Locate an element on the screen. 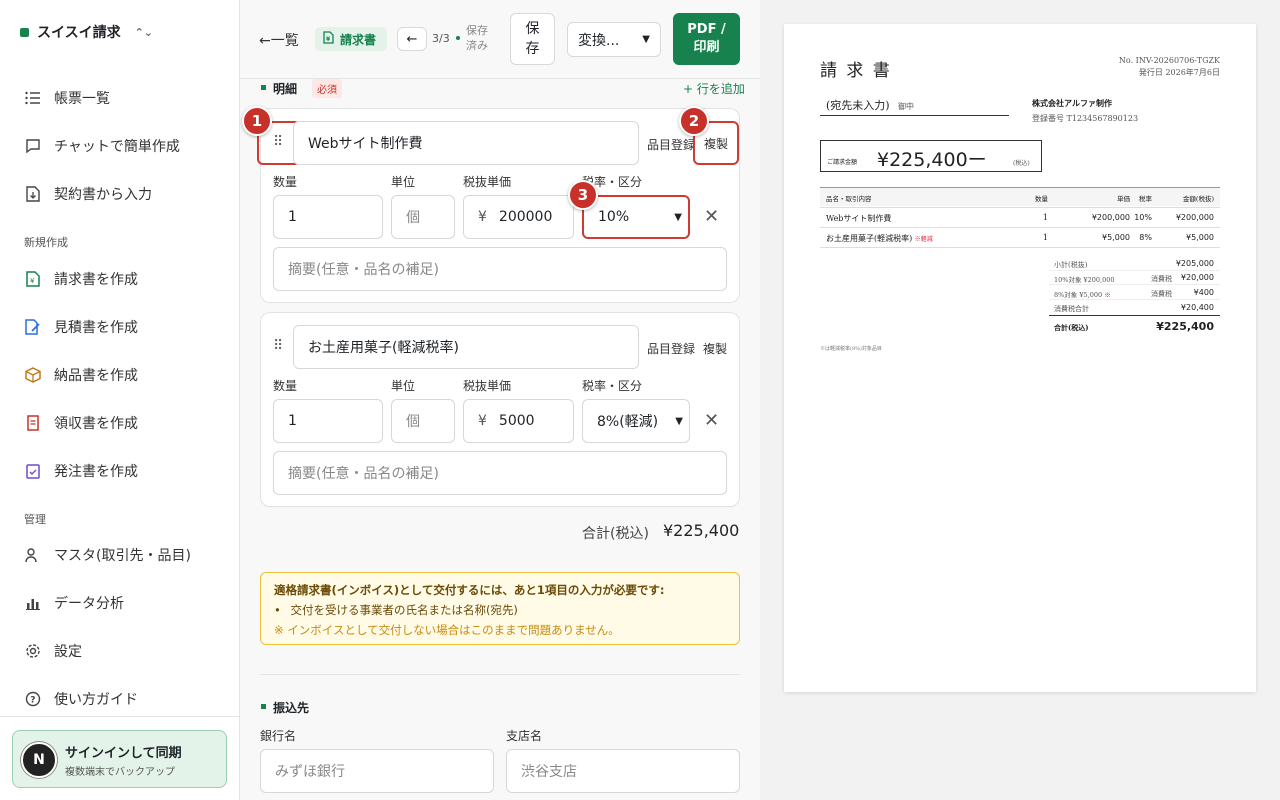  sidebar-item-guide: ? 使い方ガイド is located at coordinates (120, 699).